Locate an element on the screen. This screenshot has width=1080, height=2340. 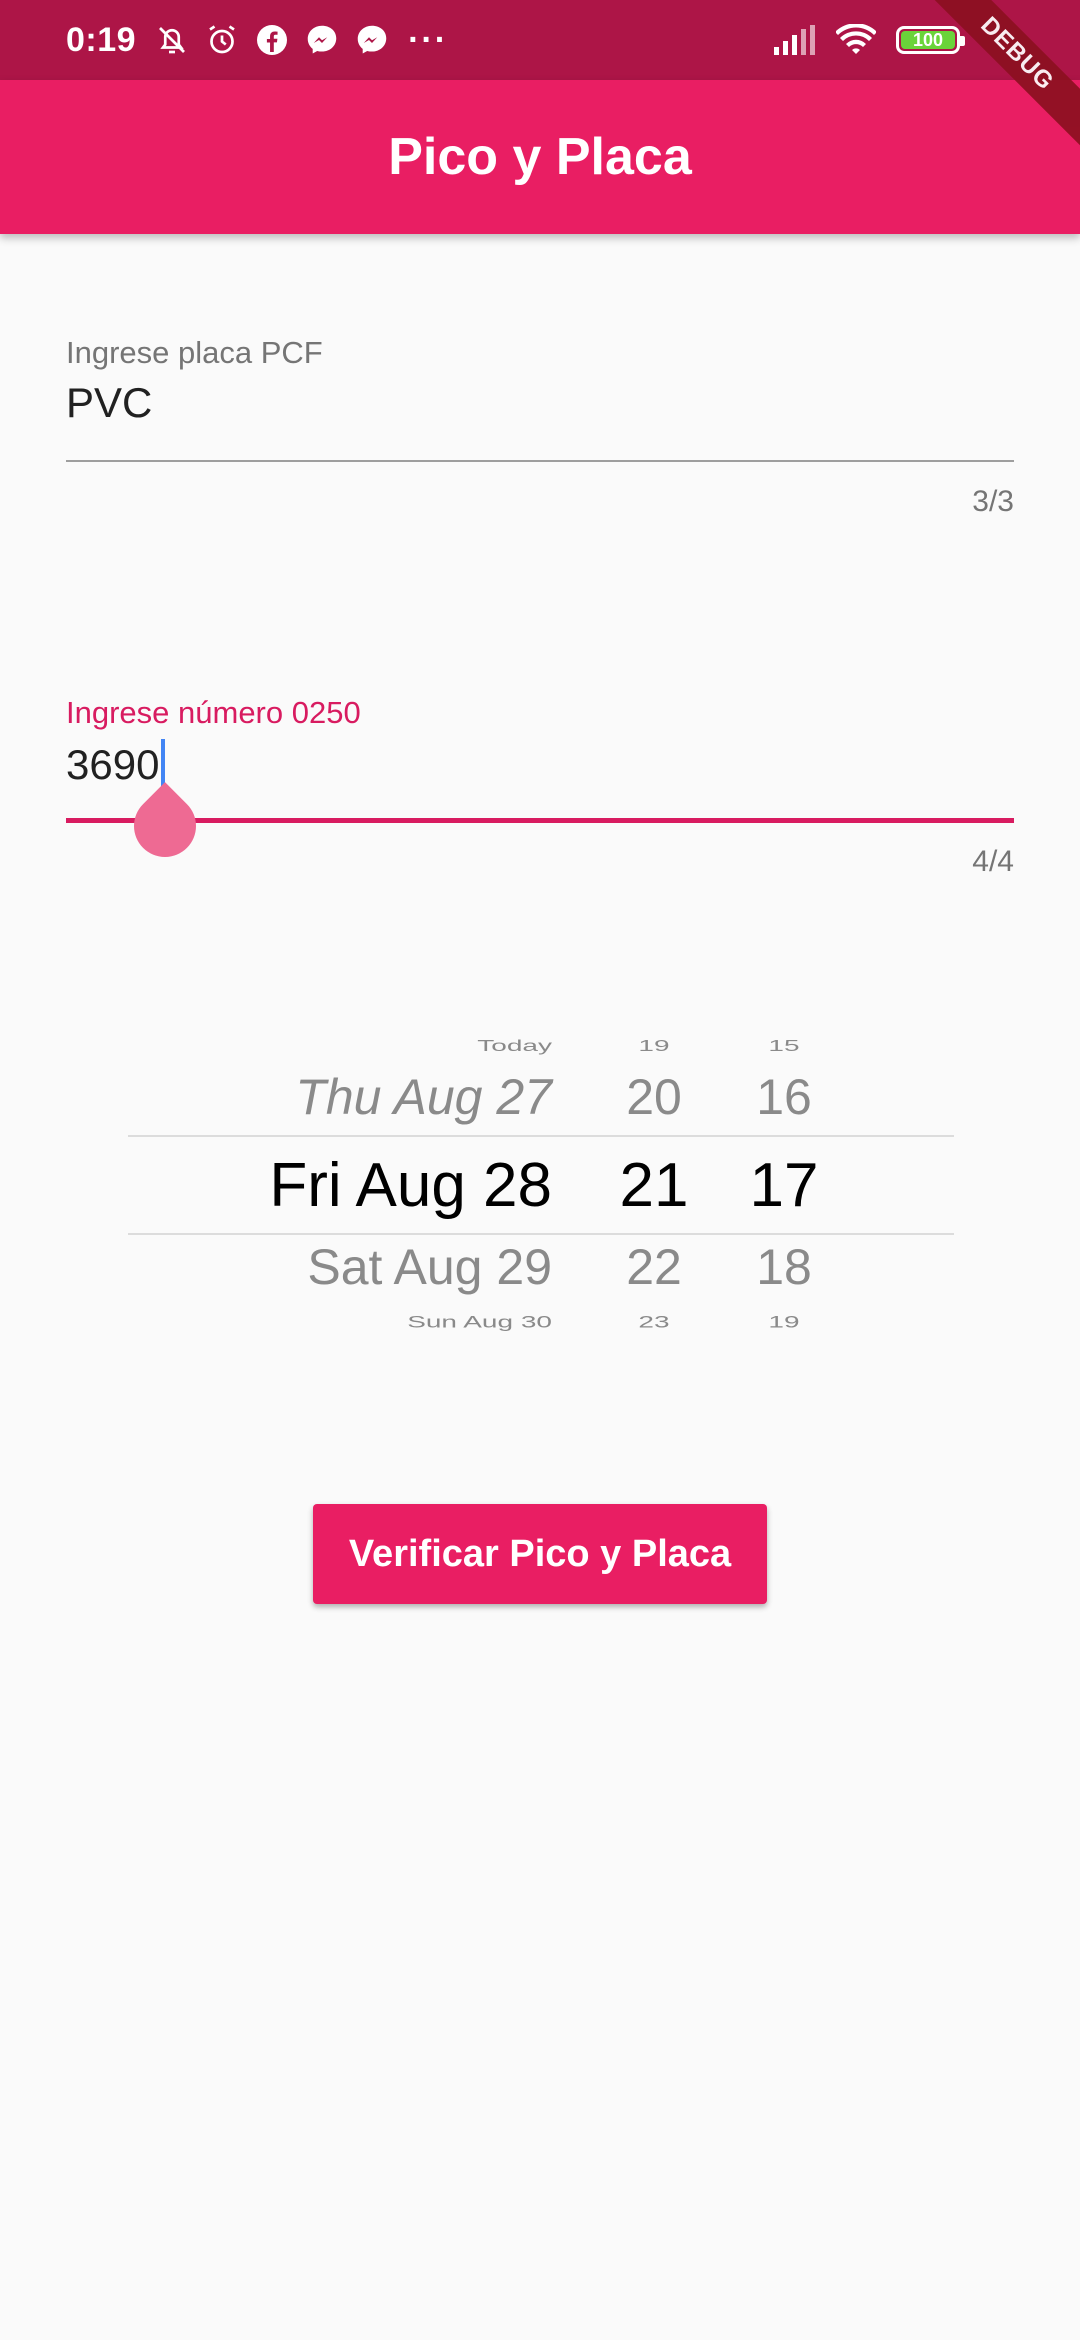
picker-hour-item: 19 is located at coordinates (654, 1045).